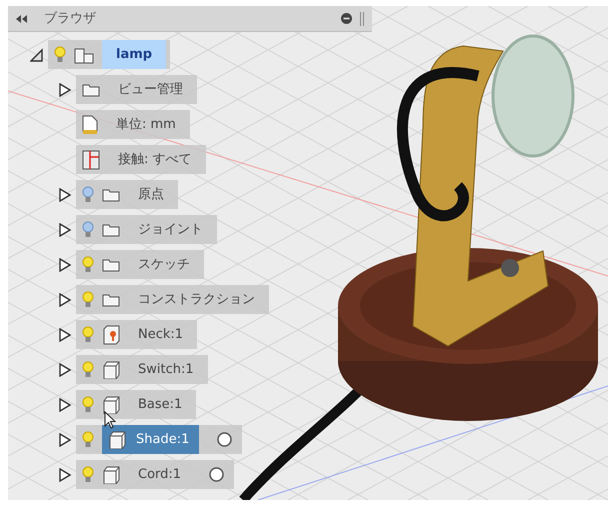 This screenshot has height=508, width=608. I want to click on tree-item: Cord:1, so click(155, 474).